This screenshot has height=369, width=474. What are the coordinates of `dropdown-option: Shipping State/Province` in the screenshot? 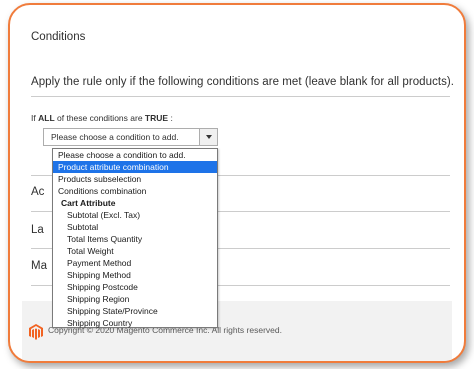 It's located at (135, 311).